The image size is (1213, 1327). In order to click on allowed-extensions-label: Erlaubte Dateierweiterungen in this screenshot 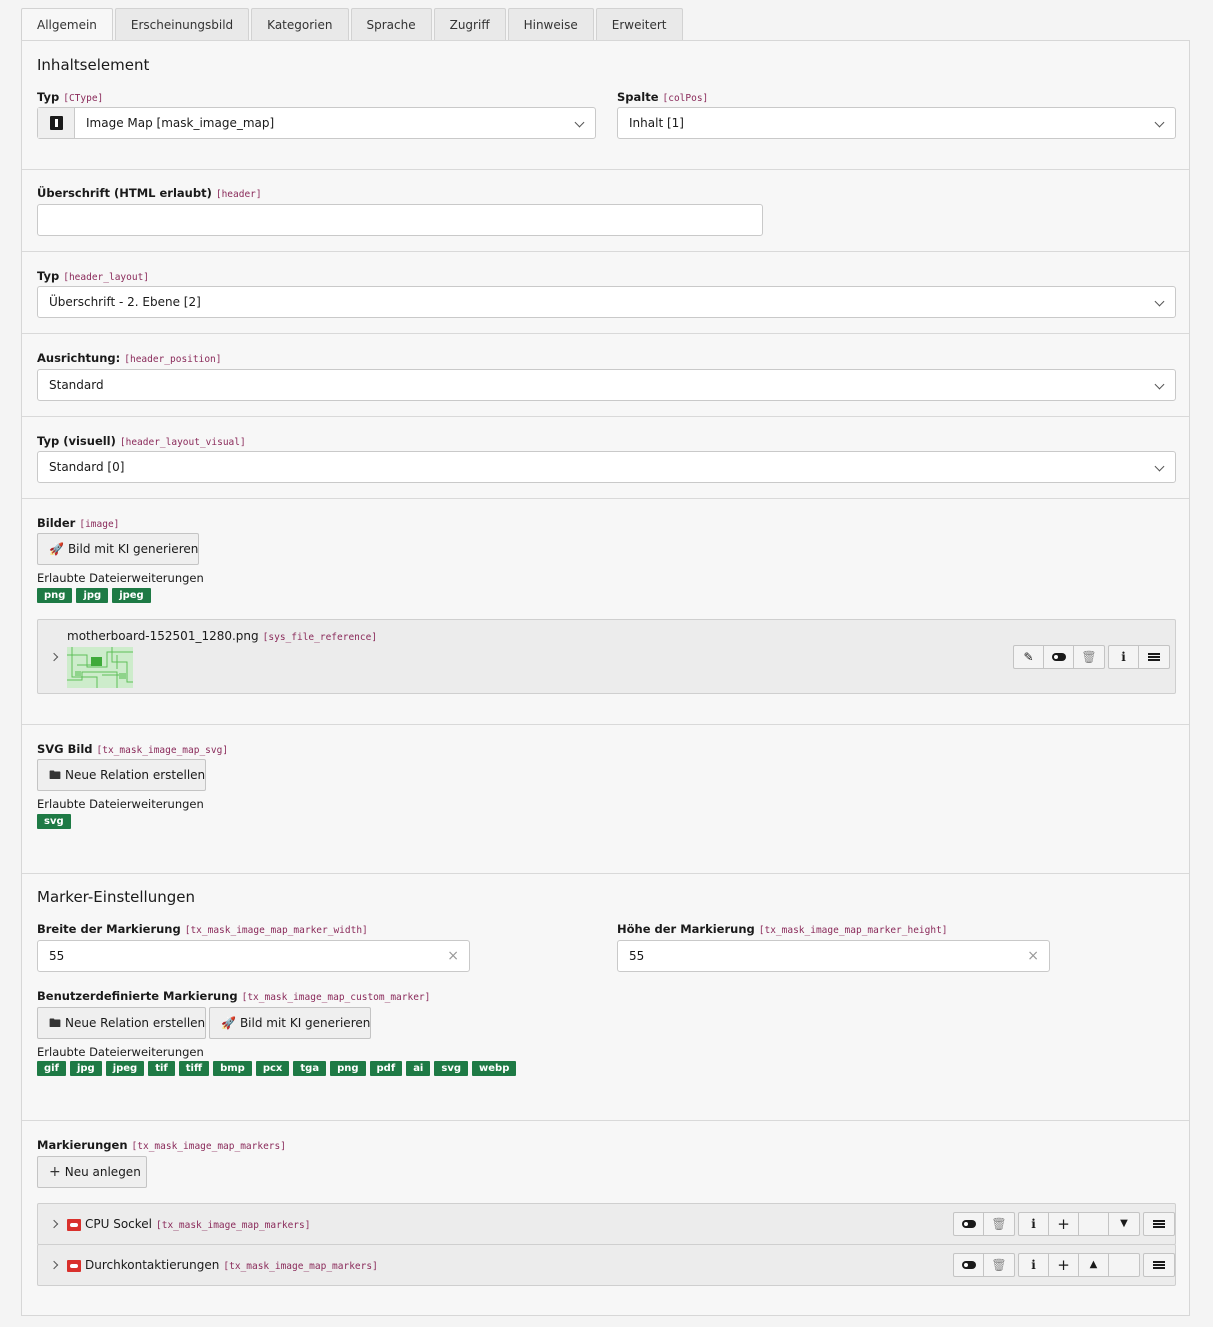, I will do `click(120, 804)`.